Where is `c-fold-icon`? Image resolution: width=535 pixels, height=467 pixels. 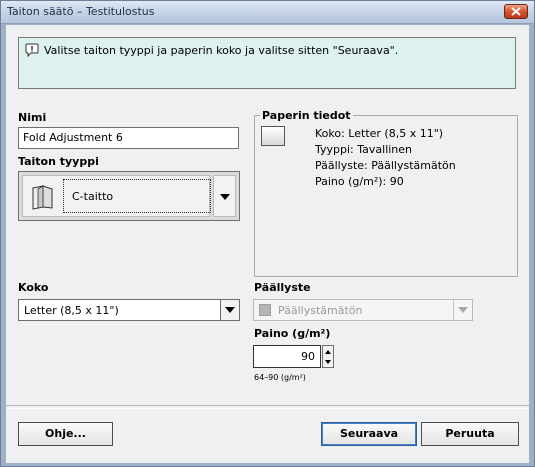 c-fold-icon is located at coordinates (42, 197).